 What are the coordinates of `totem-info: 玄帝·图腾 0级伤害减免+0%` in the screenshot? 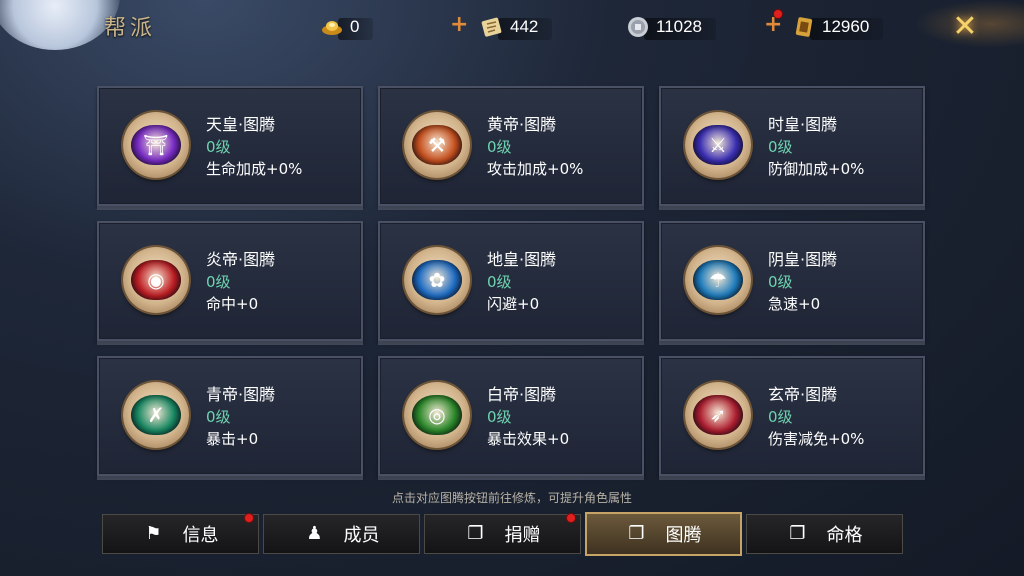 It's located at (816, 417).